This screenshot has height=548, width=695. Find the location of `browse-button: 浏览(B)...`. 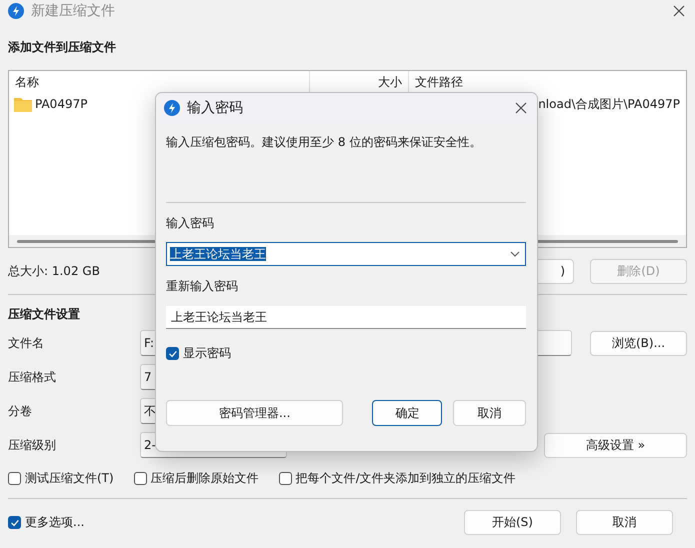

browse-button: 浏览(B)... is located at coordinates (638, 343).